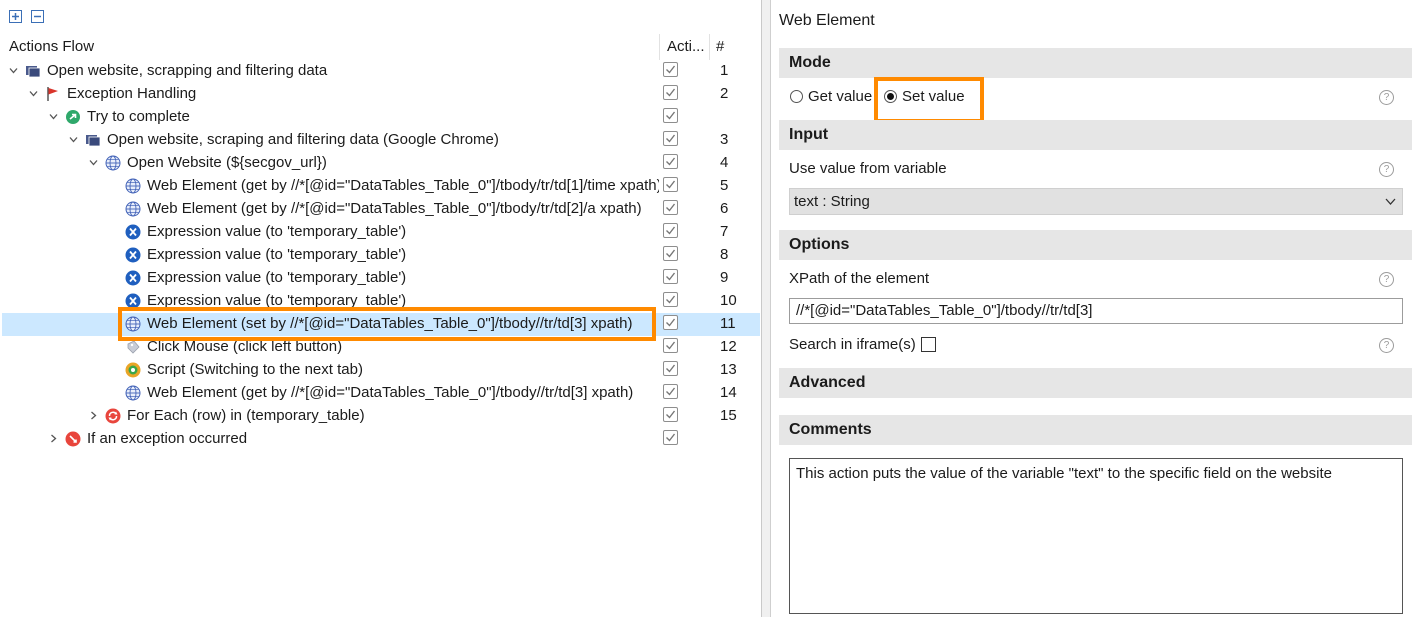 The width and height of the screenshot is (1418, 617). Describe the element at coordinates (1095, 245) in the screenshot. I see `section-options-header: Options` at that location.